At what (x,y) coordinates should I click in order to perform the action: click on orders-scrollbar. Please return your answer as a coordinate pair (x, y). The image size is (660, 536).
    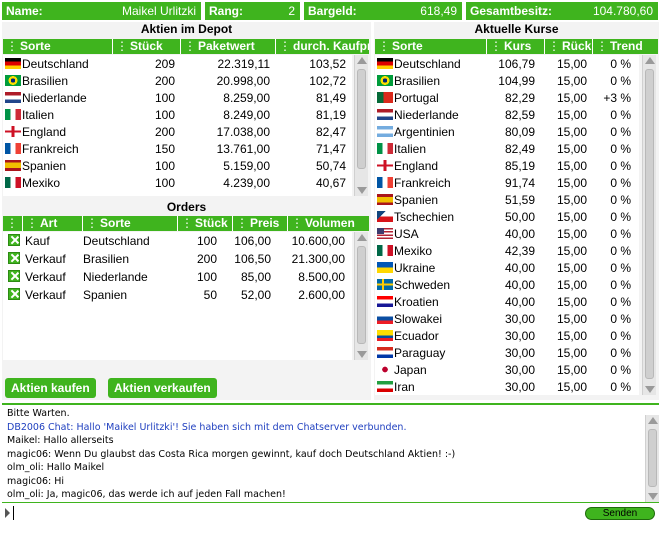
    Looking at the image, I should click on (361, 296).